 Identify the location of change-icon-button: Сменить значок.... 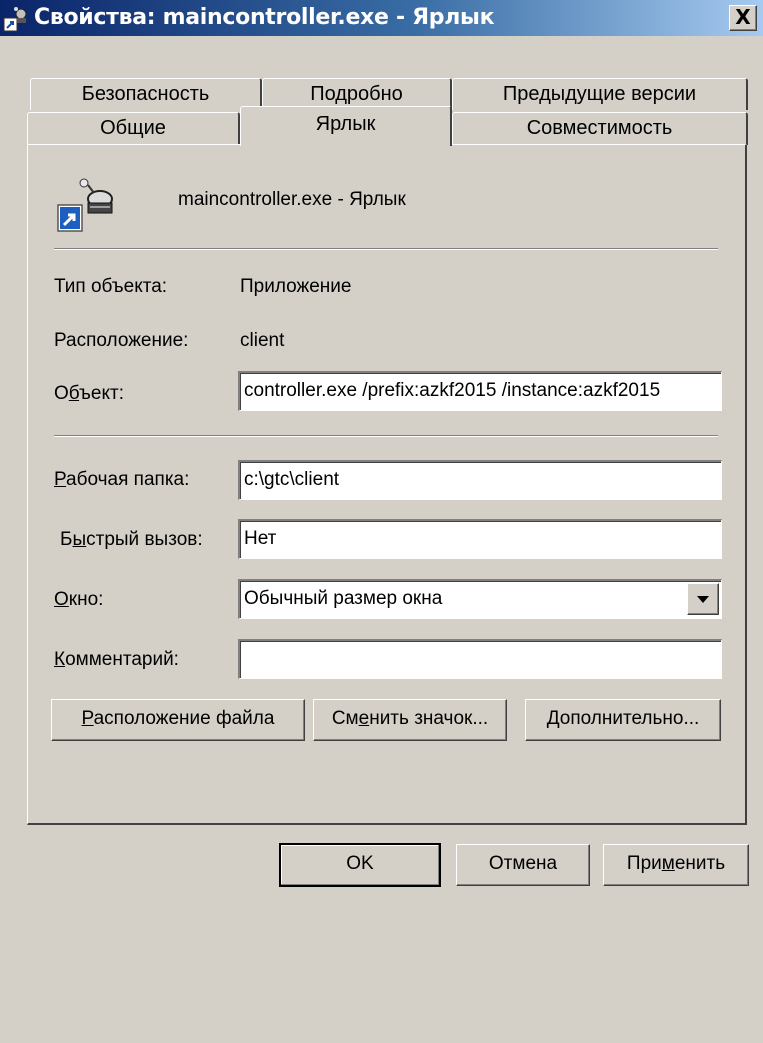
(410, 720).